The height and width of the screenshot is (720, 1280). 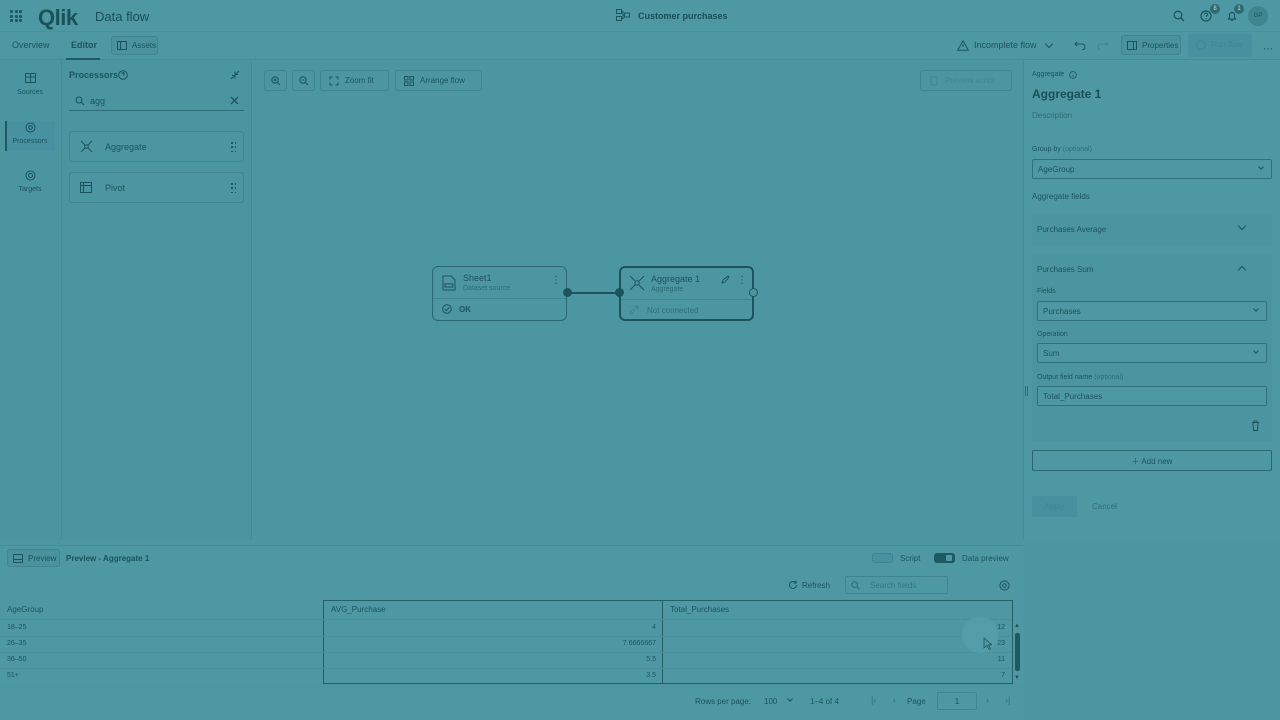 I want to click on data-preview-toggle, so click(x=944, y=558).